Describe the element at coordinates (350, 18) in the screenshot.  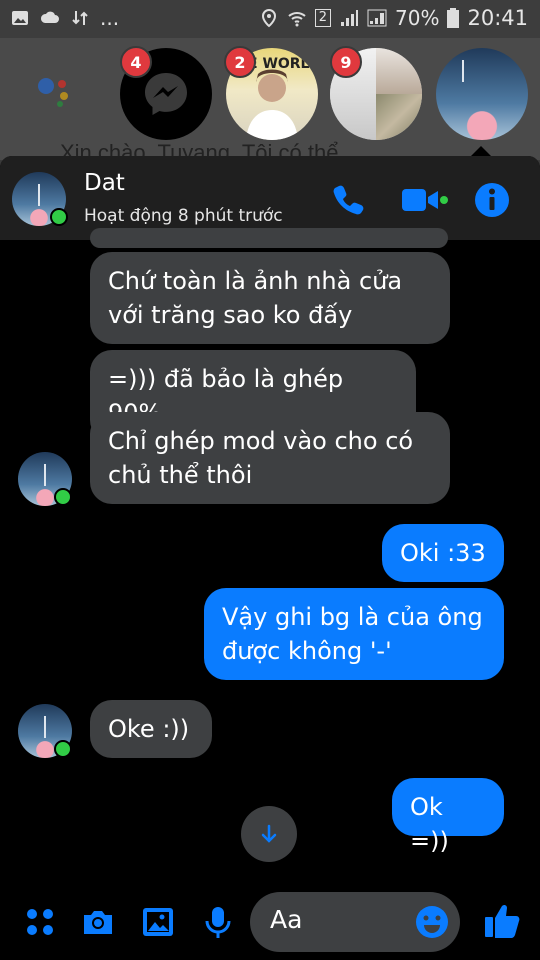
I see `signal-icon` at that location.